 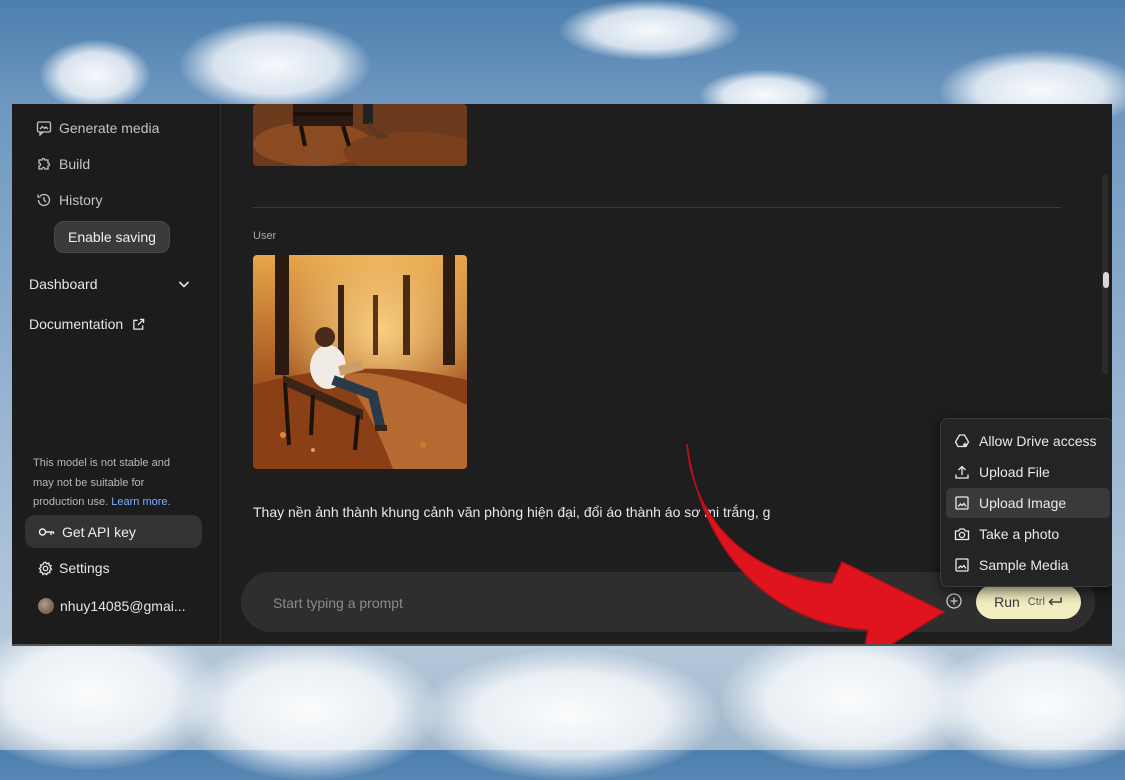 What do you see at coordinates (1019, 534) in the screenshot?
I see `menu-label: Take a photo` at bounding box center [1019, 534].